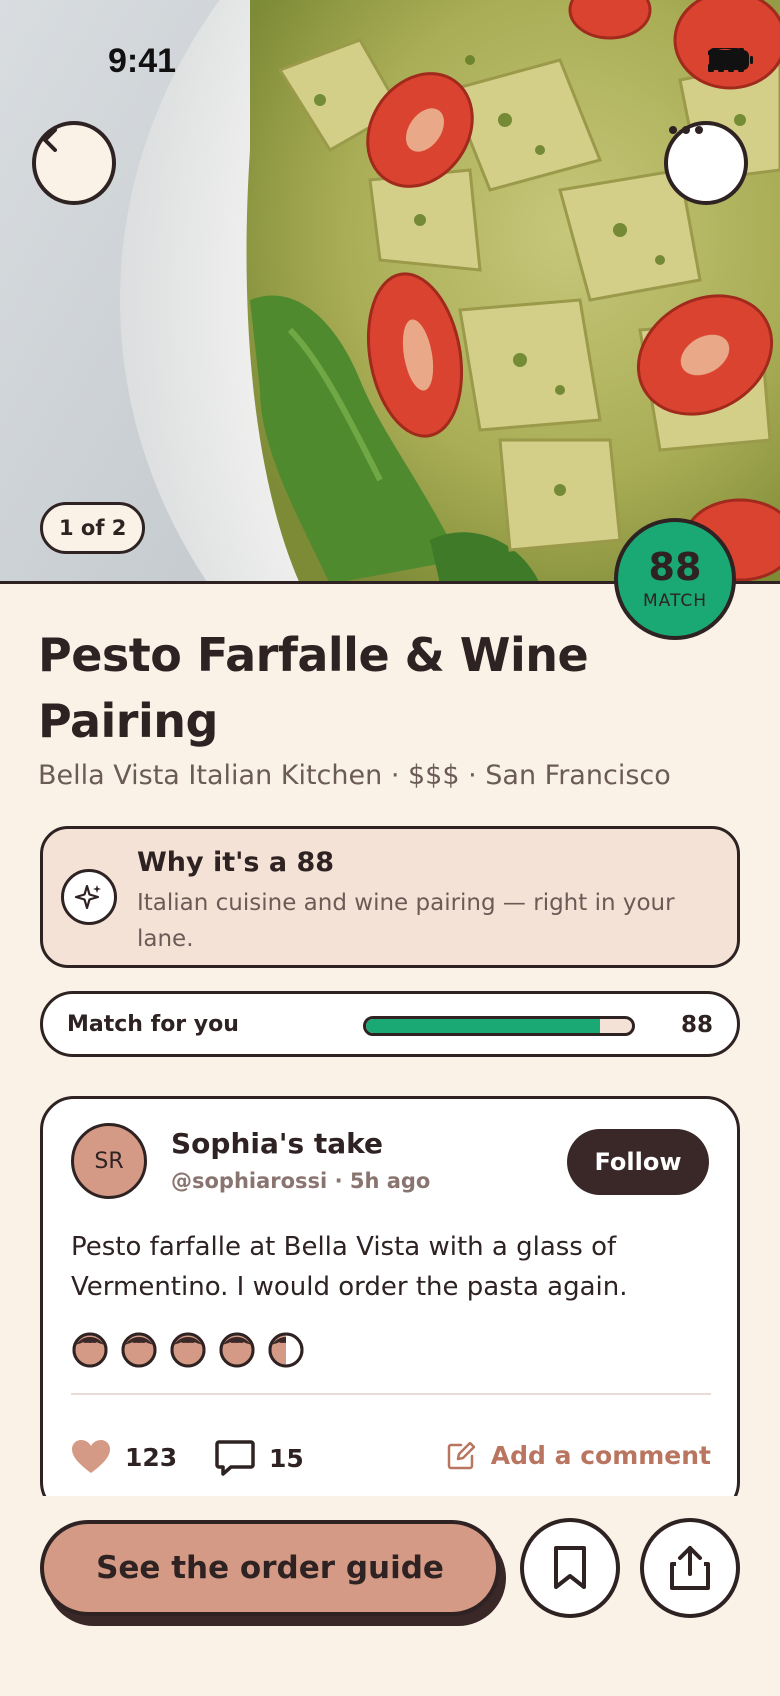 The height and width of the screenshot is (1696, 780). What do you see at coordinates (153, 1024) in the screenshot?
I see `match-row-label: Match for you` at bounding box center [153, 1024].